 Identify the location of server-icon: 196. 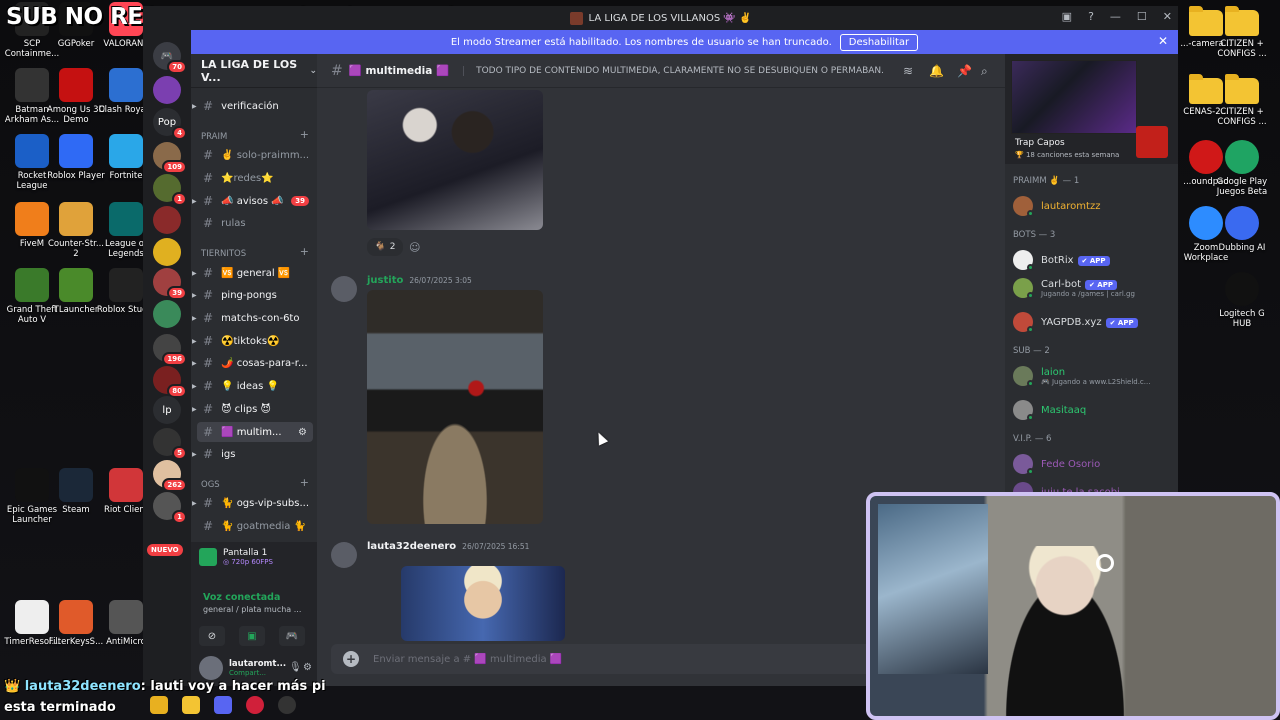
(170, 350).